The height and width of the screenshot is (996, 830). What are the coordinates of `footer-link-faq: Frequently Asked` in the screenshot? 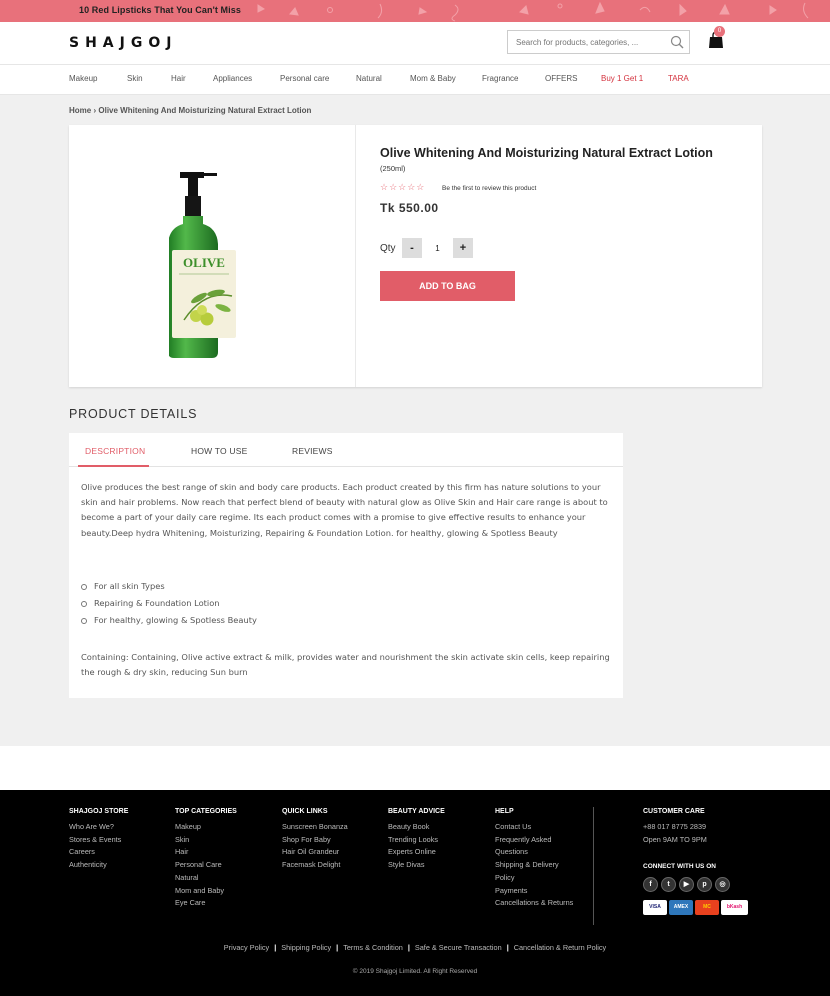 It's located at (534, 840).